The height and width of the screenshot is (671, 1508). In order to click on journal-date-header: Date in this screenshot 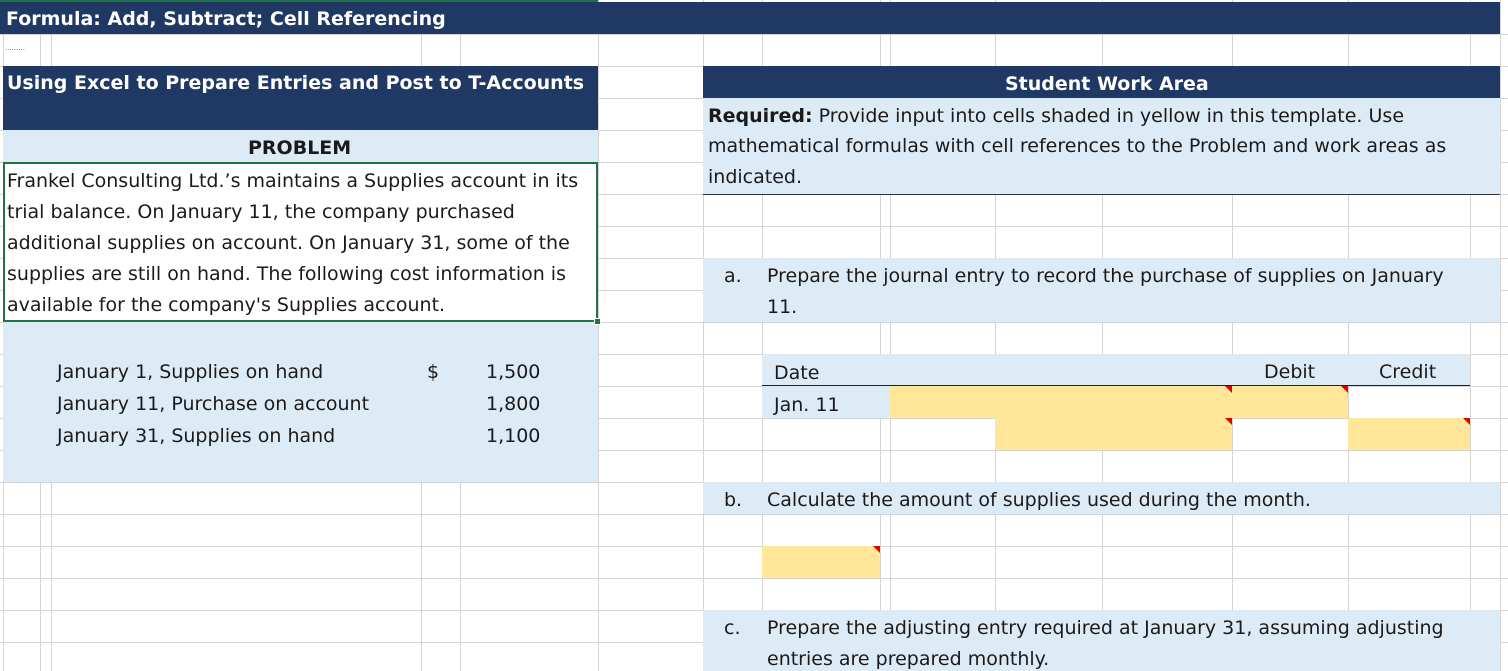, I will do `click(796, 373)`.